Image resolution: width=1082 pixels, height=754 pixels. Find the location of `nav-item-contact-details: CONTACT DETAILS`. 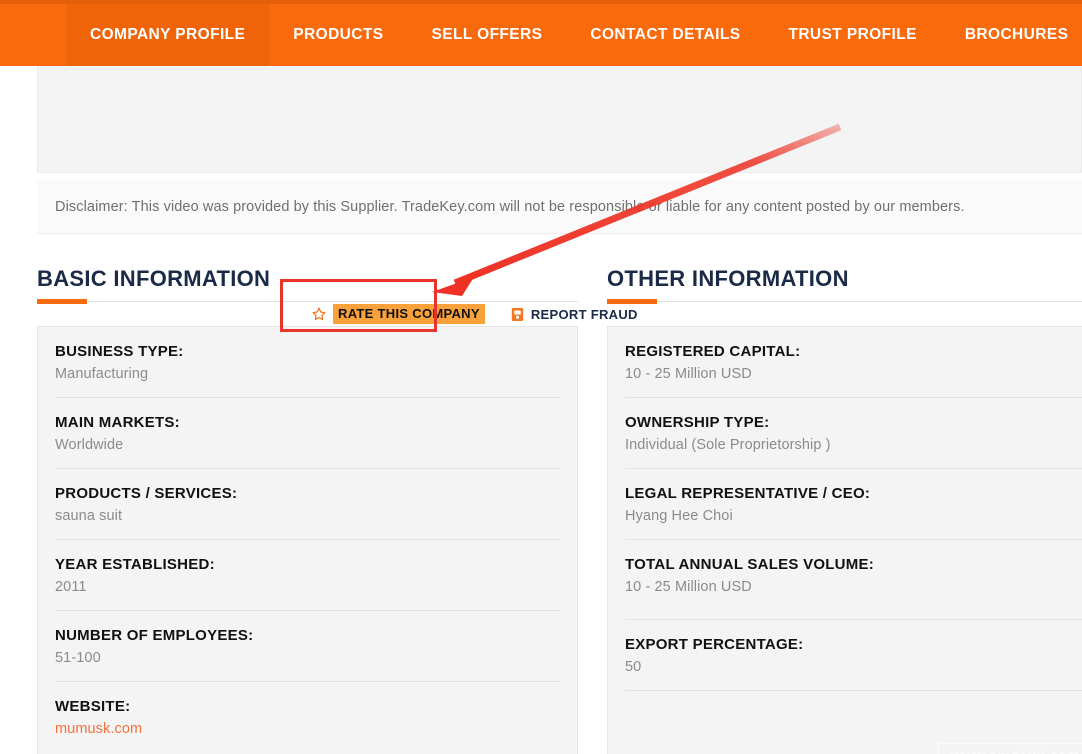

nav-item-contact-details: CONTACT DETAILS is located at coordinates (665, 35).